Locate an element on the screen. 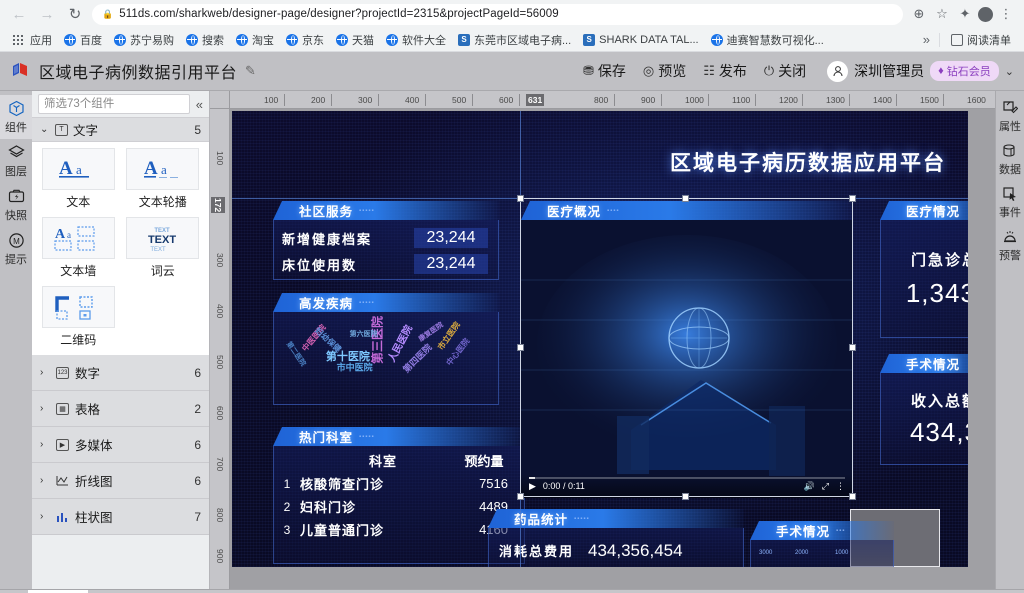  tab-mobile: ▯ 手 is located at coordinates (335, 591).